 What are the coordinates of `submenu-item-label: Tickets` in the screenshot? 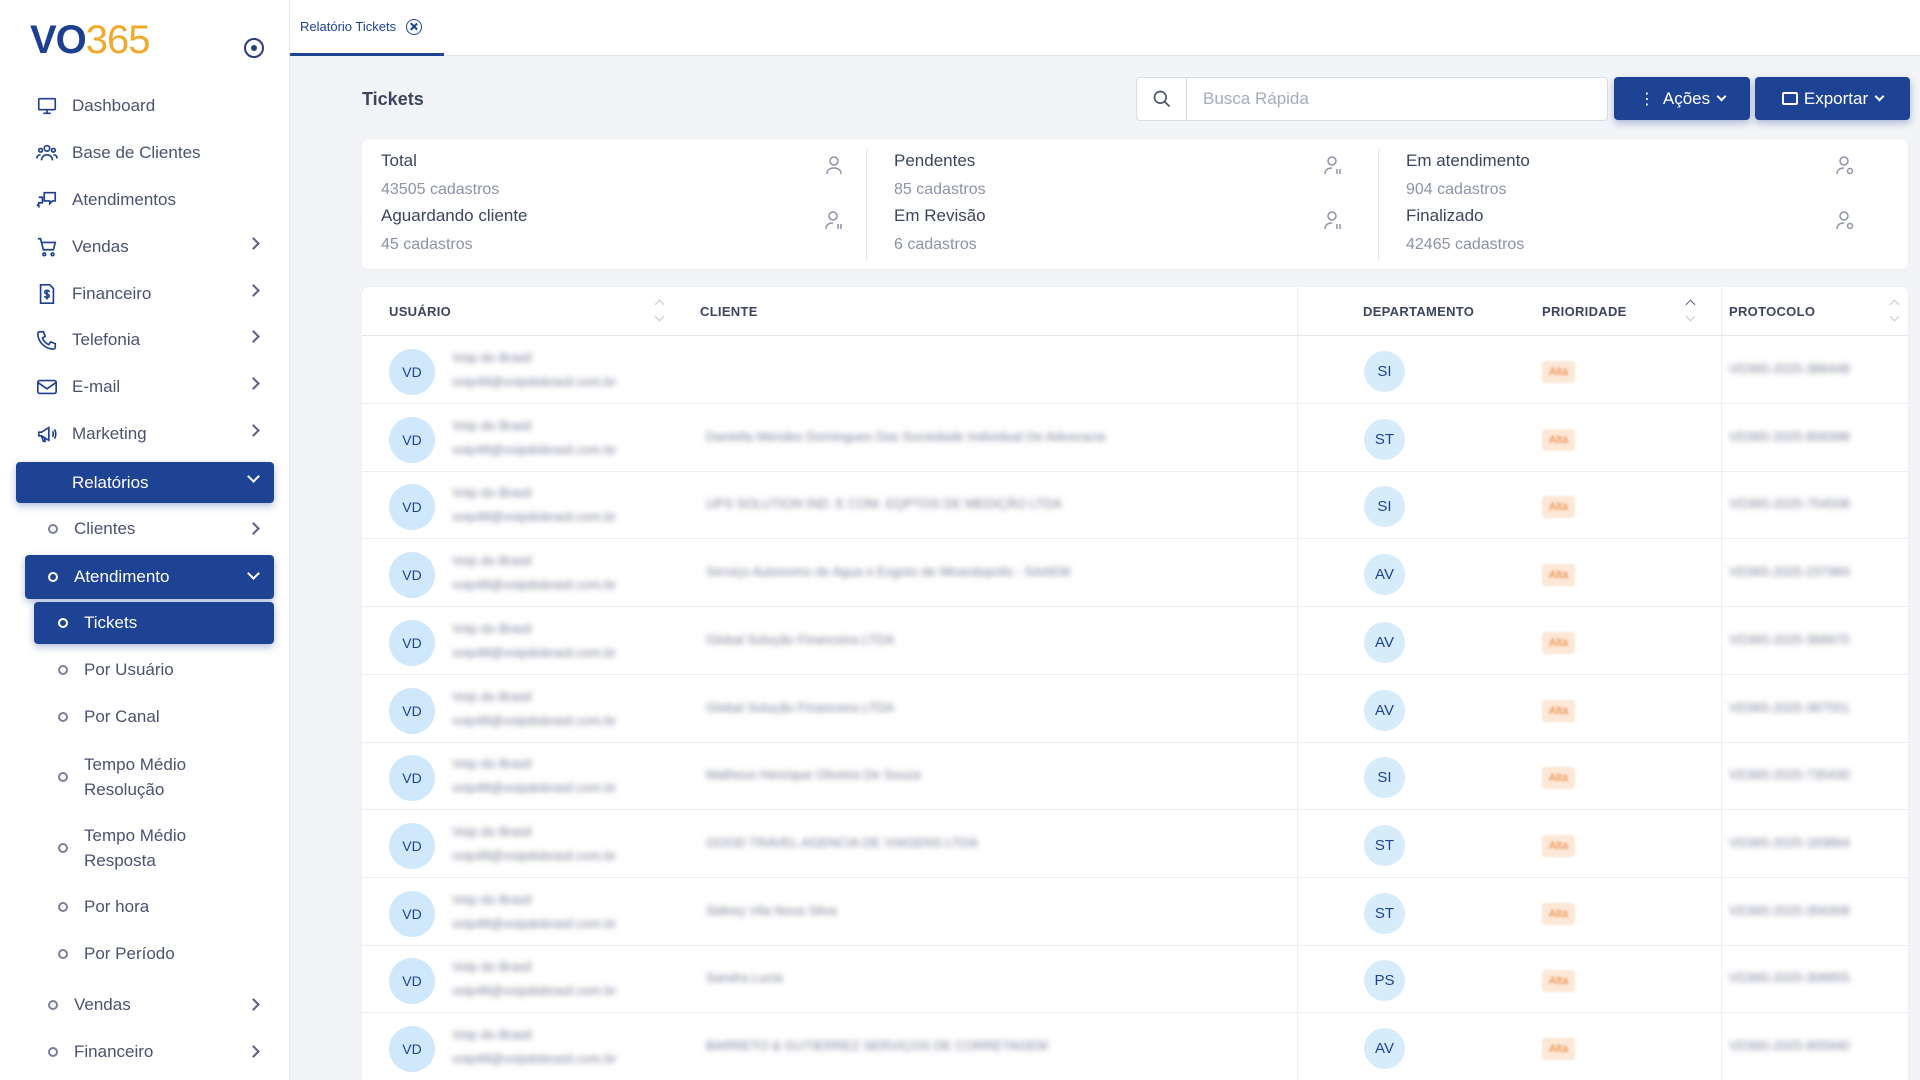 It's located at (111, 622).